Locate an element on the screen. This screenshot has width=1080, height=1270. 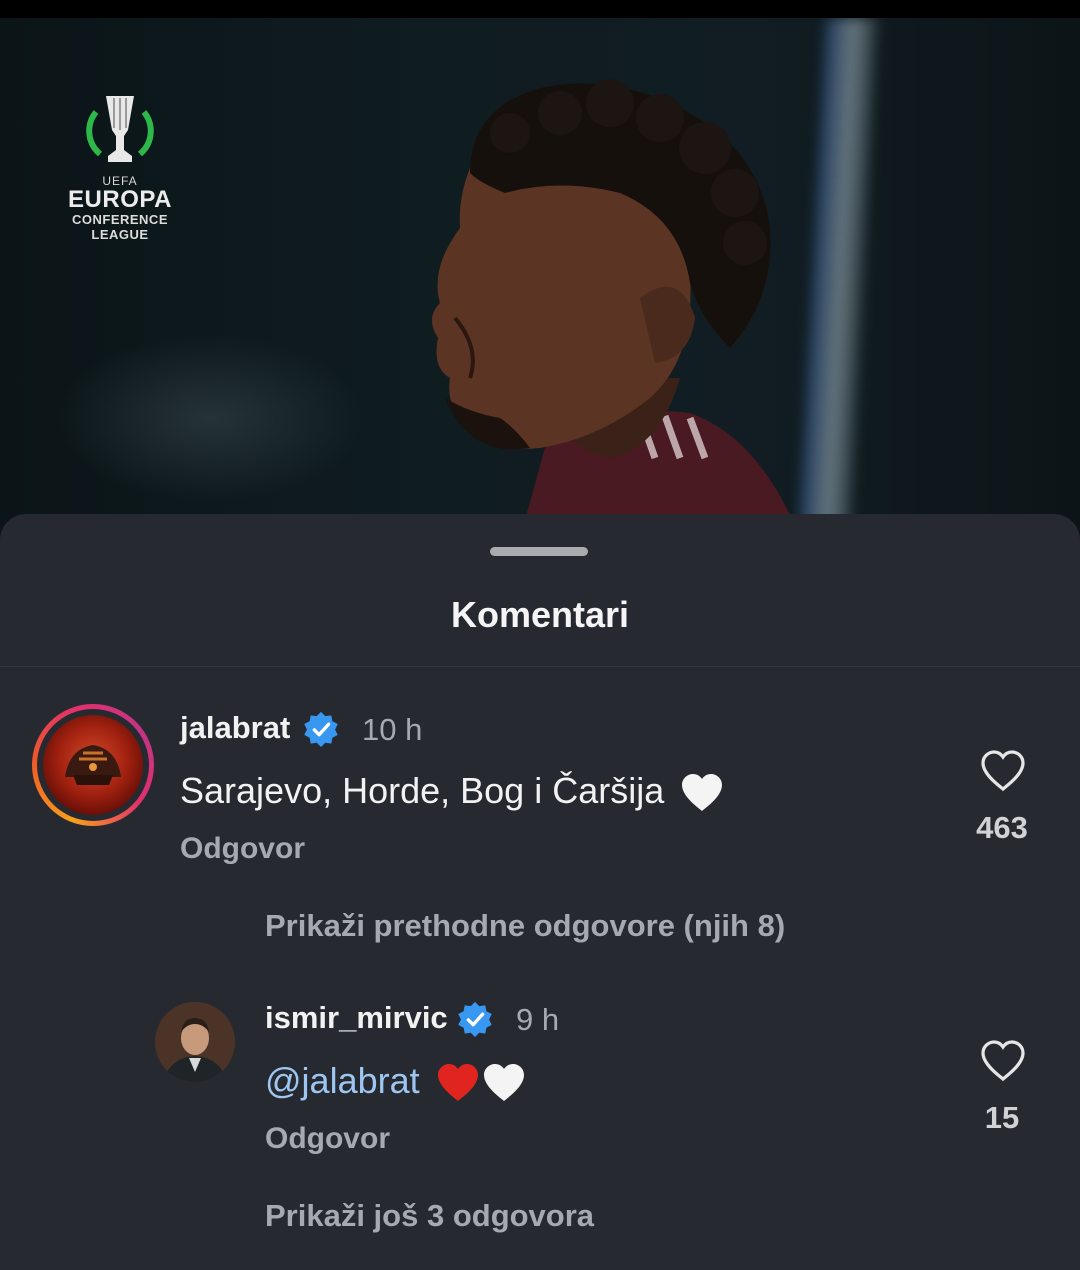
comment-text: Sarajevo, Horde, Bog i Čaršija is located at coordinates (452, 791).